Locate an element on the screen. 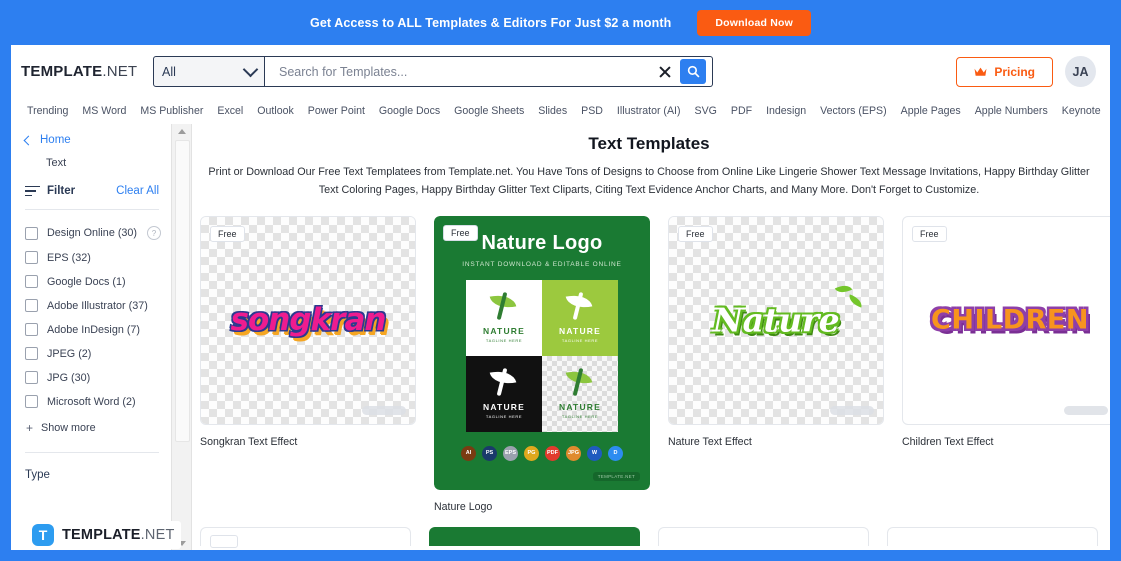  nav-item-google-docs: Google Docs is located at coordinates (409, 111).